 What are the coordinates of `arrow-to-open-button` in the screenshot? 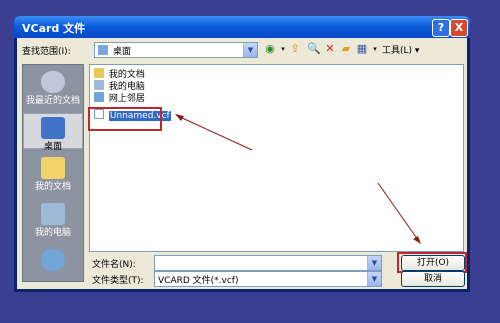 It's located at (398, 211).